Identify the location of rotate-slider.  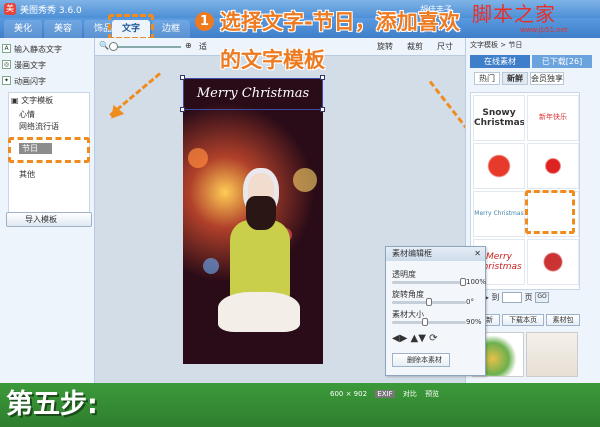
(429, 302).